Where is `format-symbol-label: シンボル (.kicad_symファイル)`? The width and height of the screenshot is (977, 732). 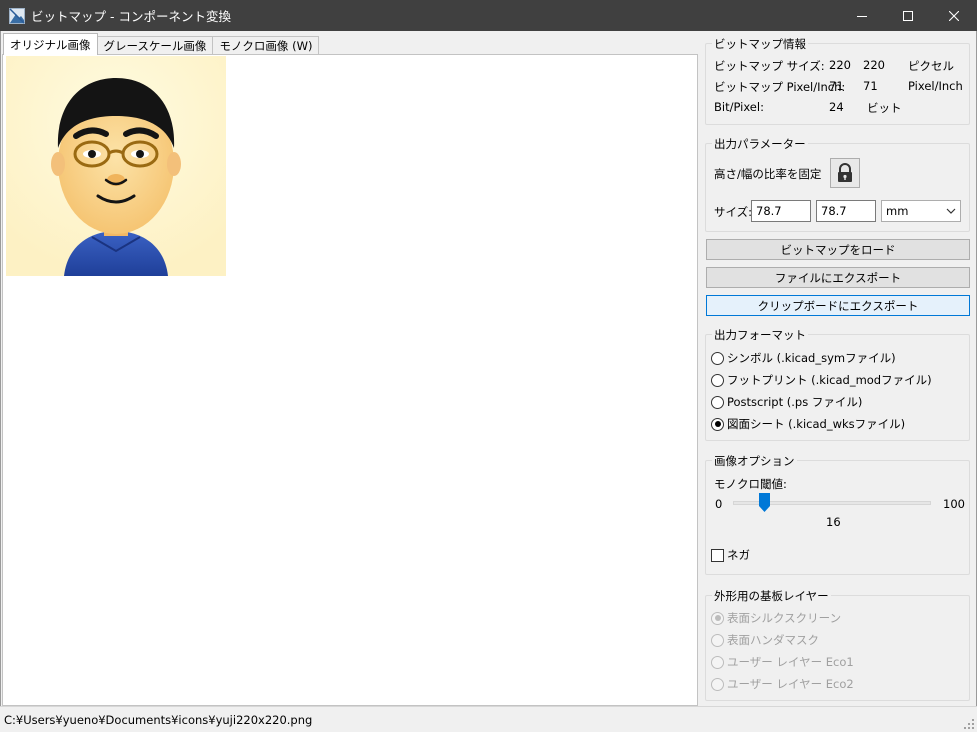
format-symbol-label: シンボル (.kicad_symファイル) is located at coordinates (811, 358).